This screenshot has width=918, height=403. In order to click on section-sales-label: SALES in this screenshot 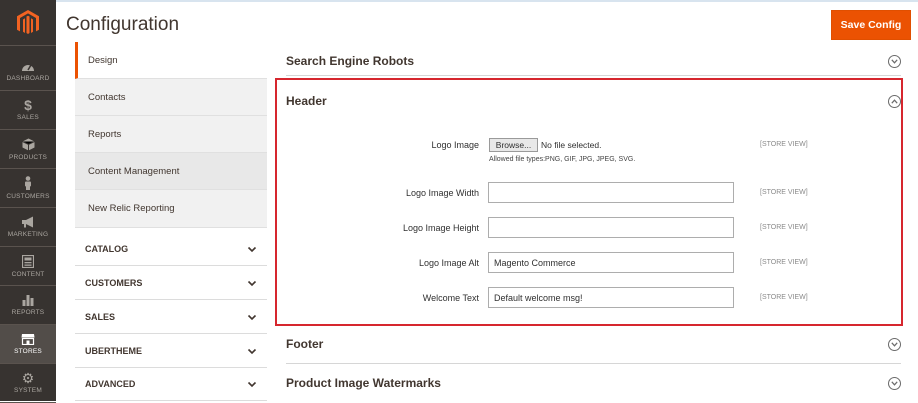, I will do `click(100, 316)`.